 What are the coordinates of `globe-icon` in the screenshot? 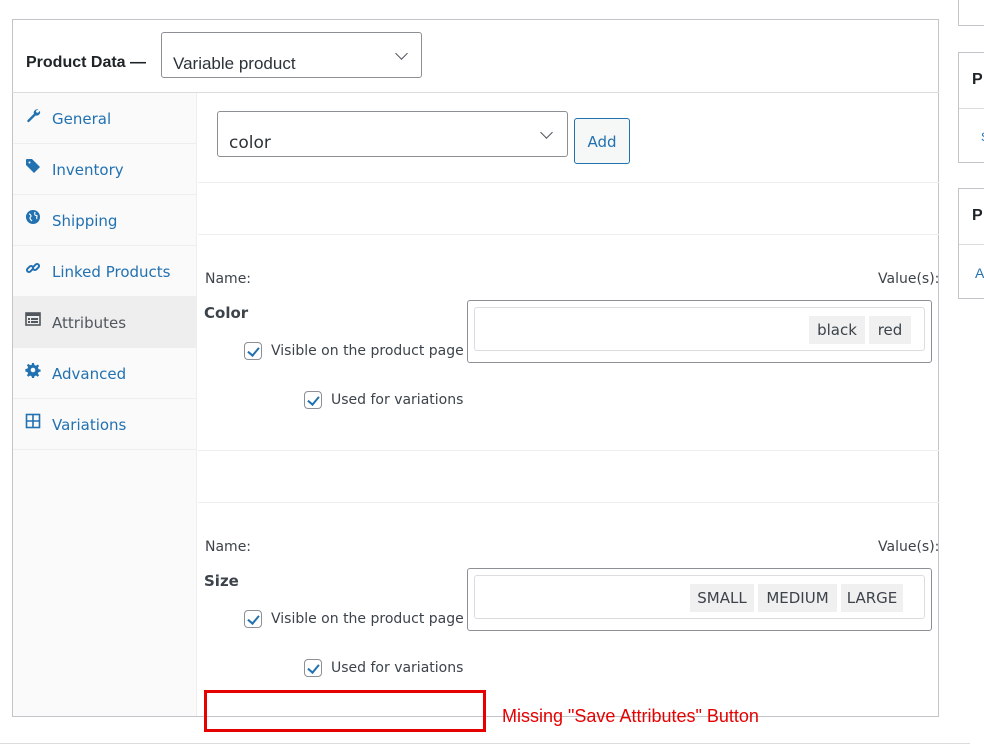 It's located at (33, 217).